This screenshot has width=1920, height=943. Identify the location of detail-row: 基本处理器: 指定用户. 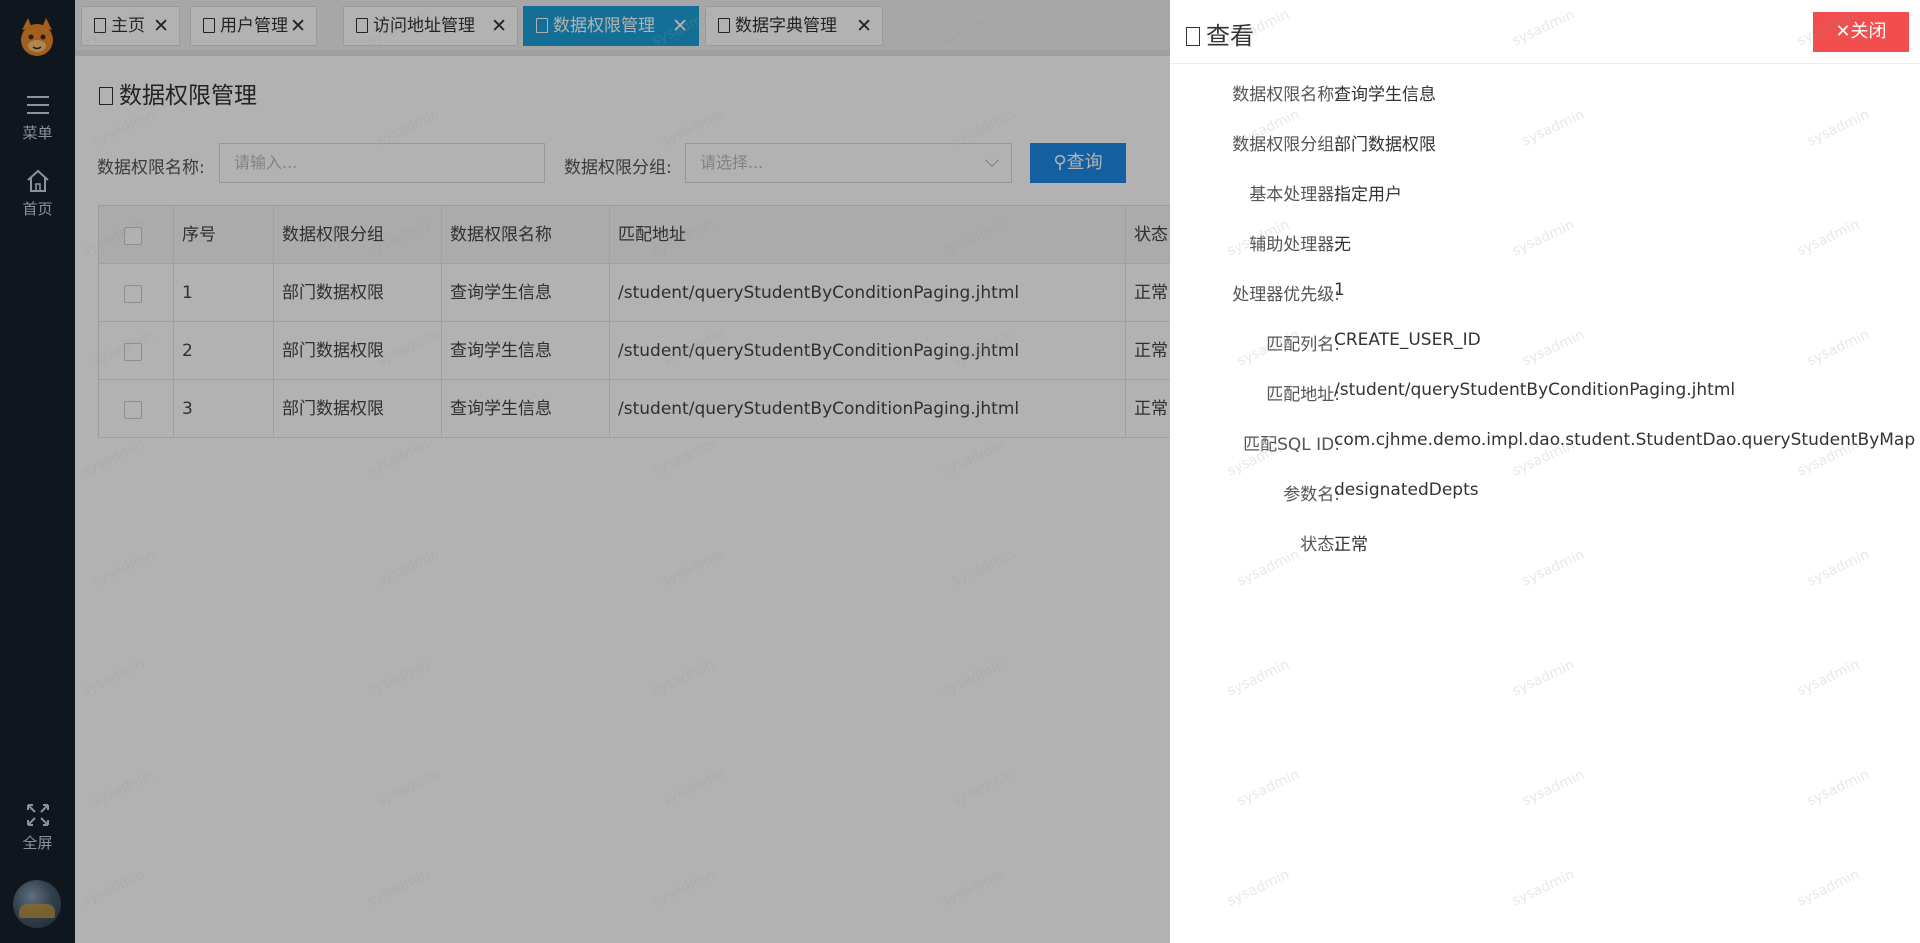
(1545, 195).